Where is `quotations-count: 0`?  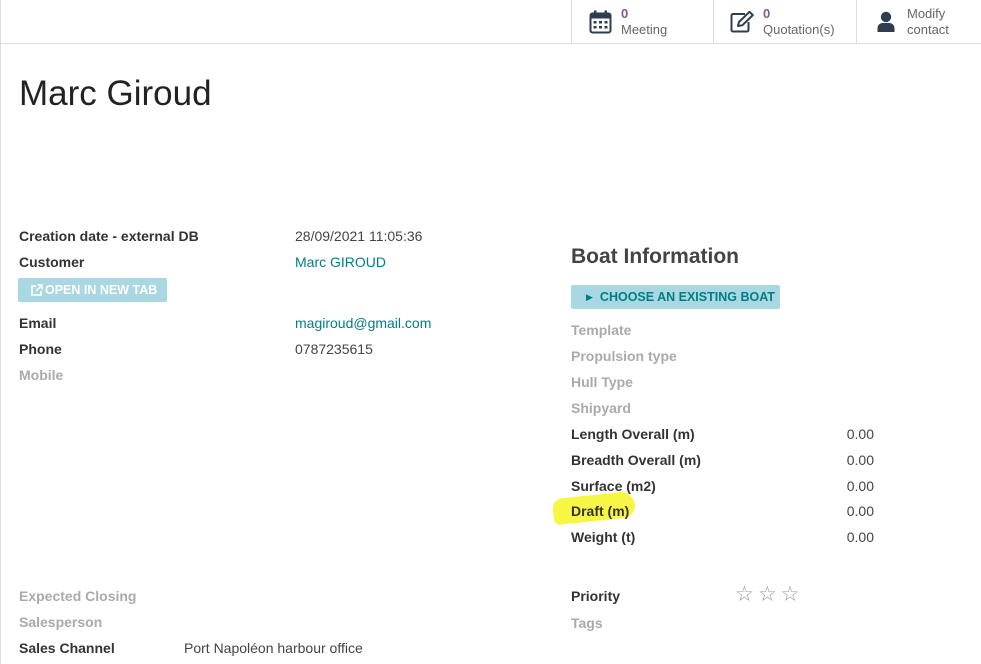 quotations-count: 0 is located at coordinates (767, 13).